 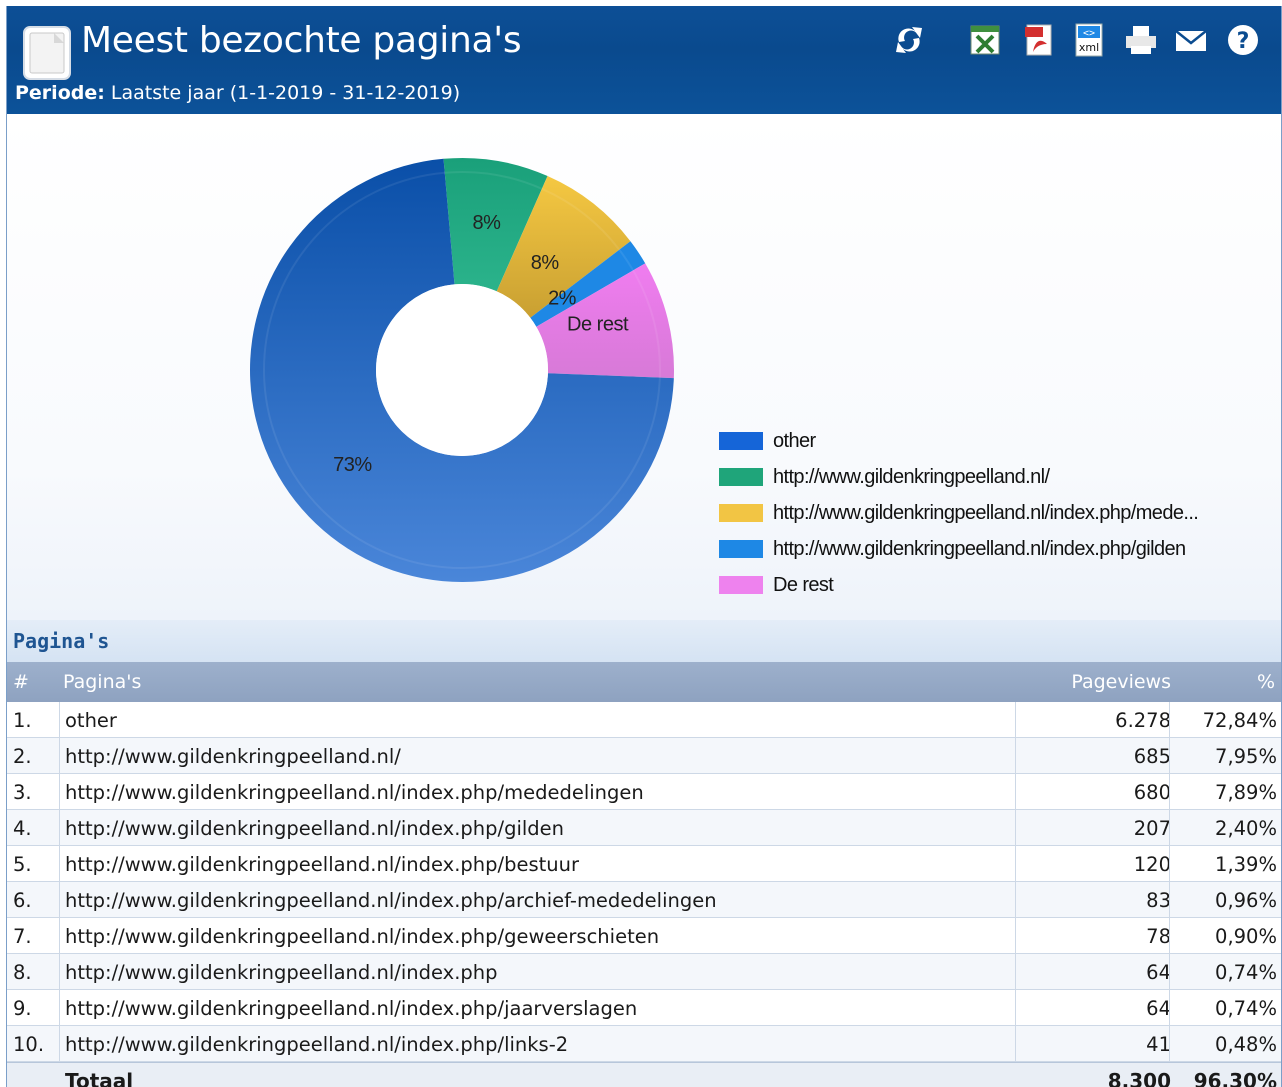 I want to click on period-value: Laatste jaar (1-1-2019 - 31-12-2019), so click(x=285, y=93).